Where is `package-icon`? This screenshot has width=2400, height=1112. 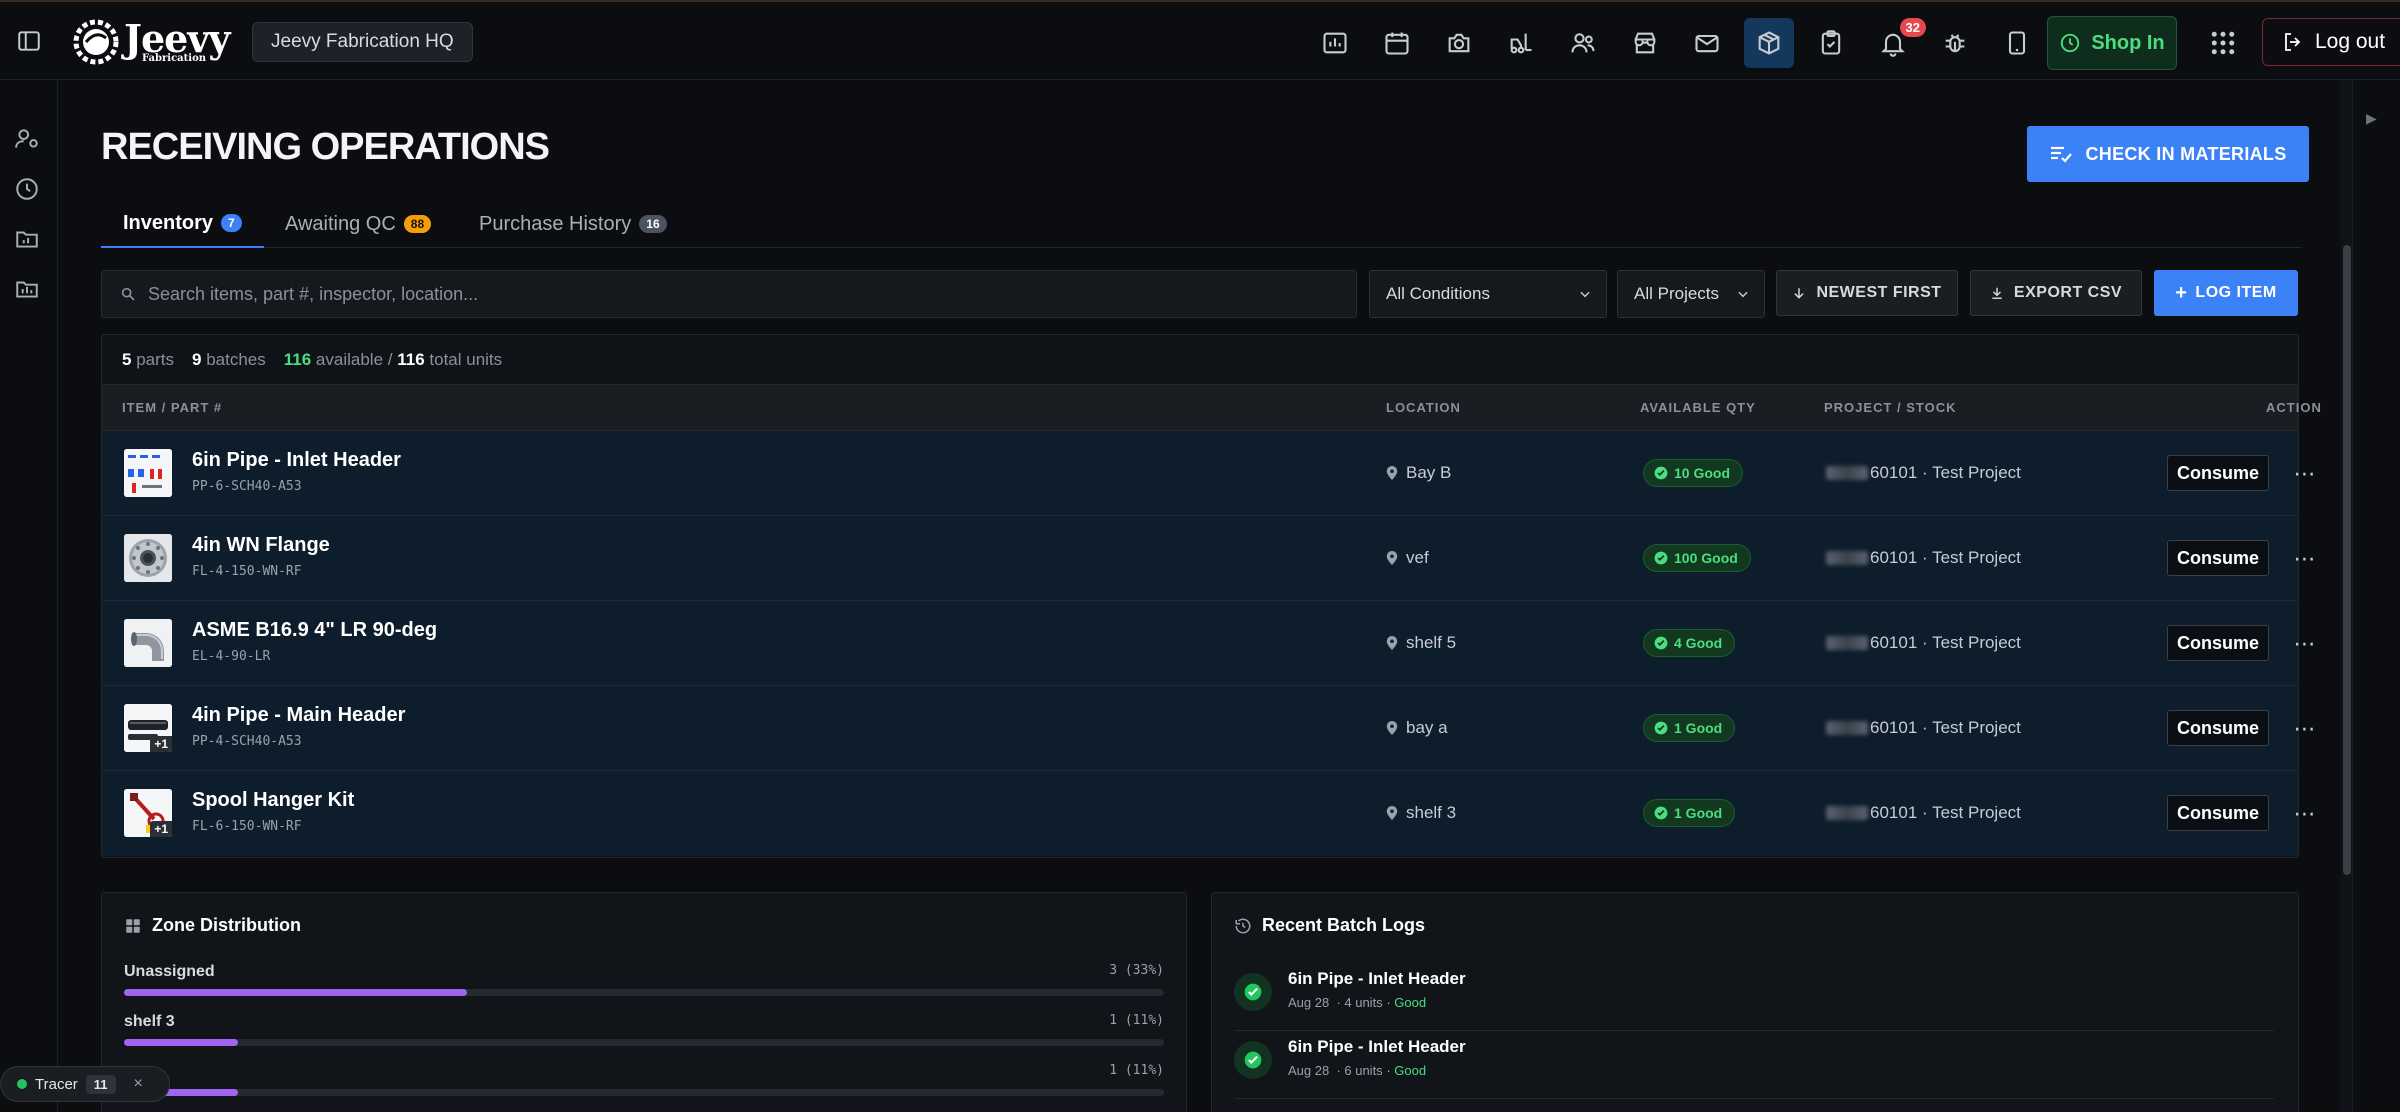 package-icon is located at coordinates (1769, 43).